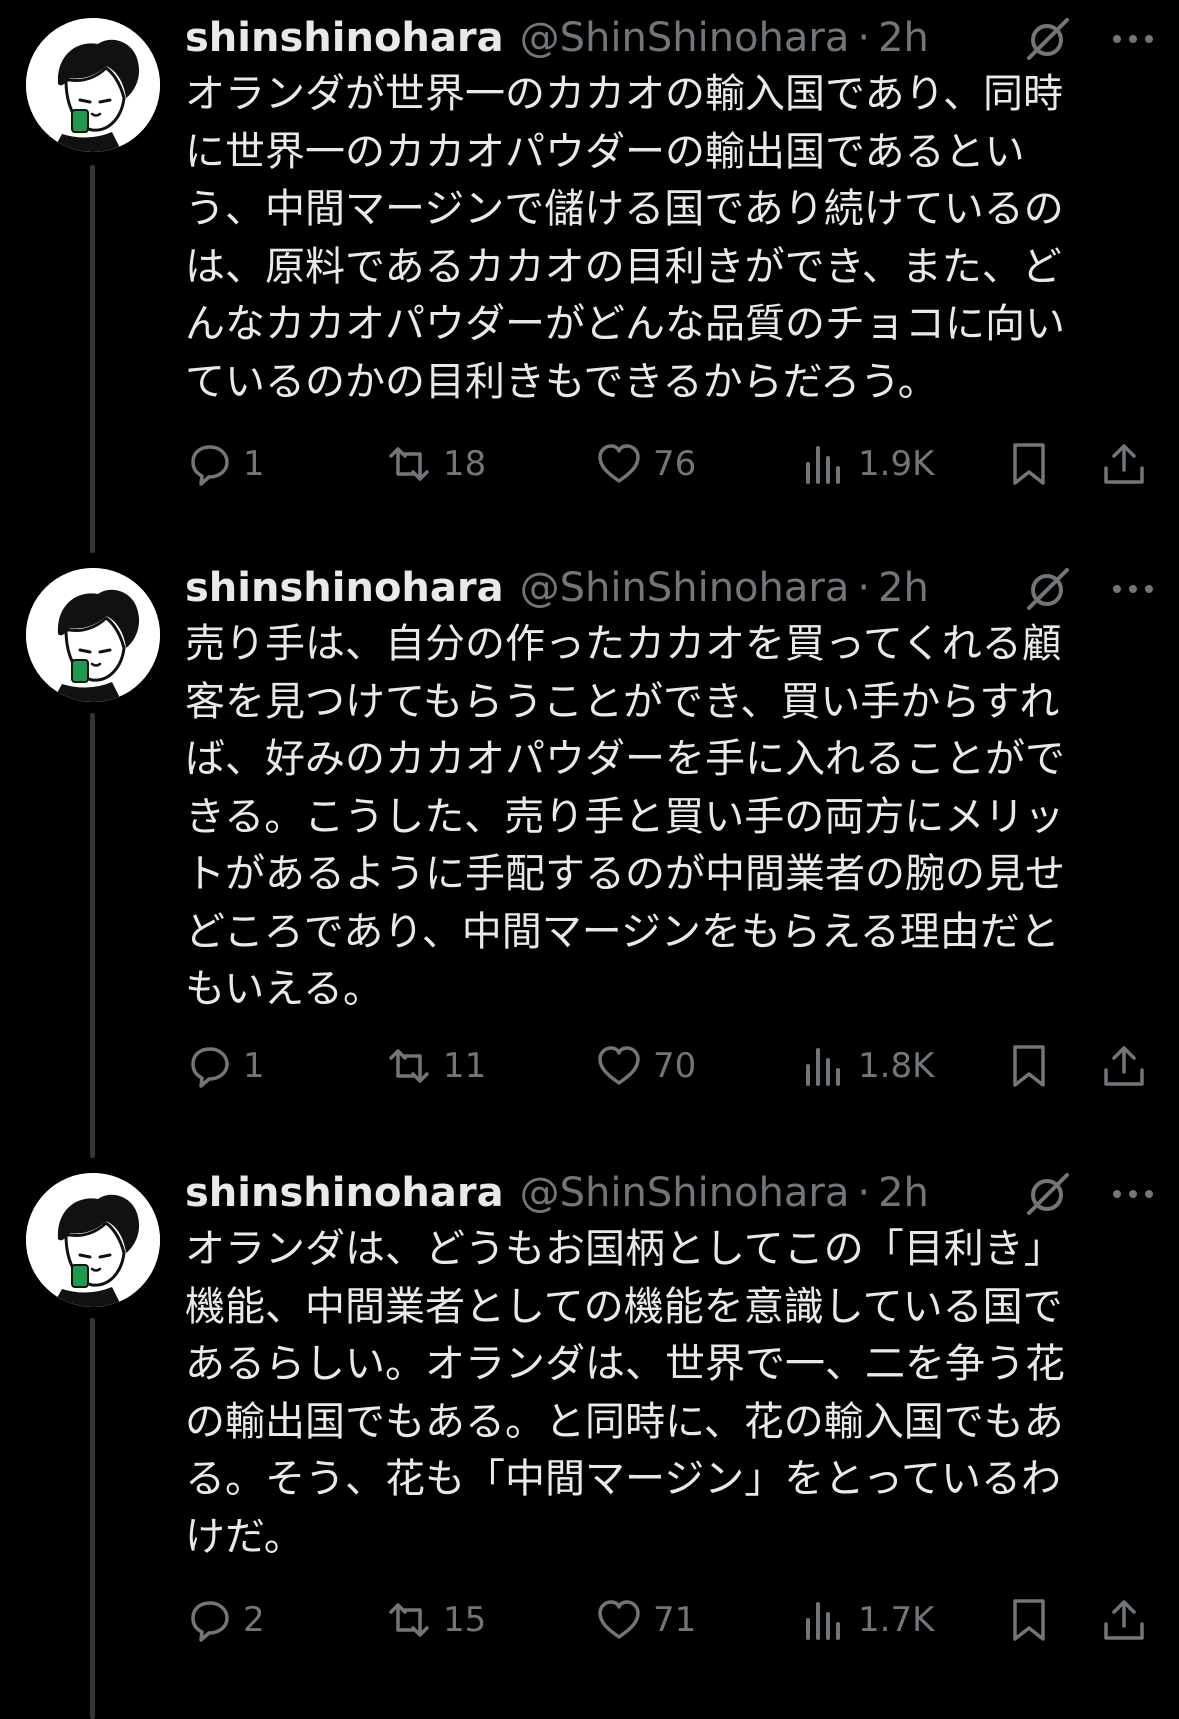 This screenshot has height=1719, width=1179. Describe the element at coordinates (645, 464) in the screenshot. I see `like-button: 76` at that location.